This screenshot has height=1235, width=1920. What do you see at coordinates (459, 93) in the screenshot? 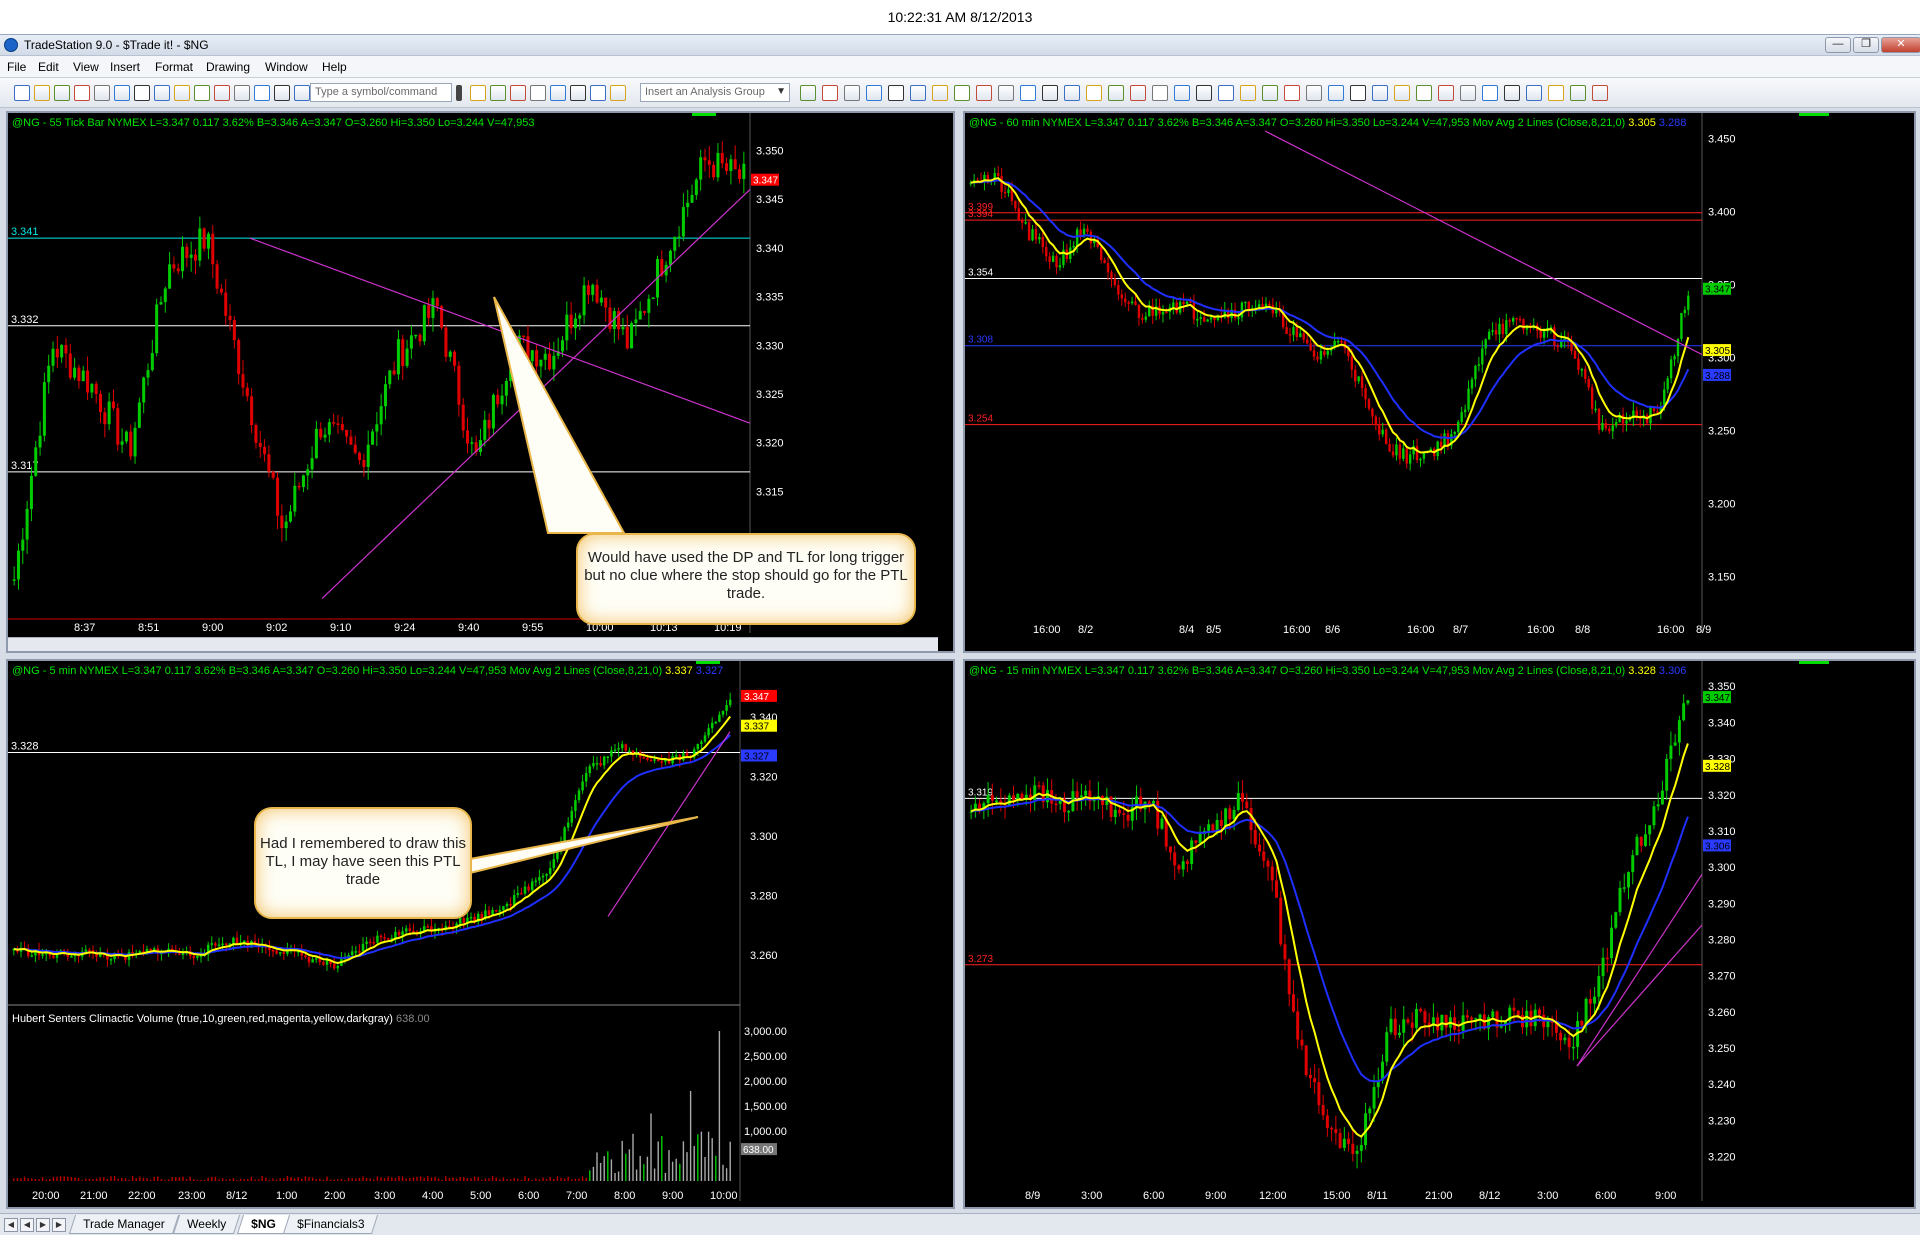
I see `play-arrow-icon` at bounding box center [459, 93].